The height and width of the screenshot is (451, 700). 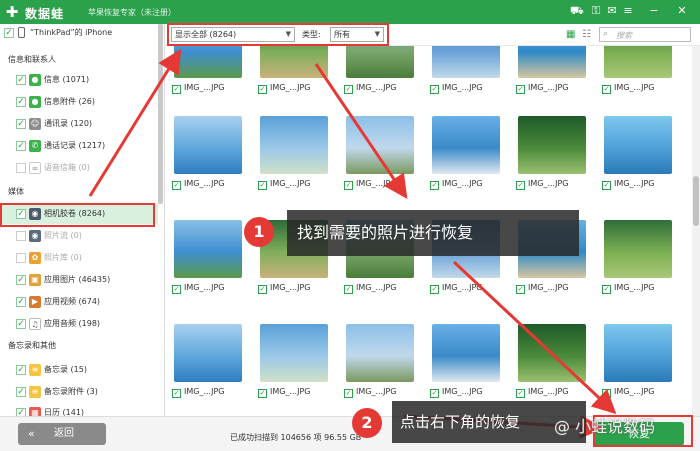 What do you see at coordinates (367, 423) in the screenshot?
I see `step2-badge: 2` at bounding box center [367, 423].